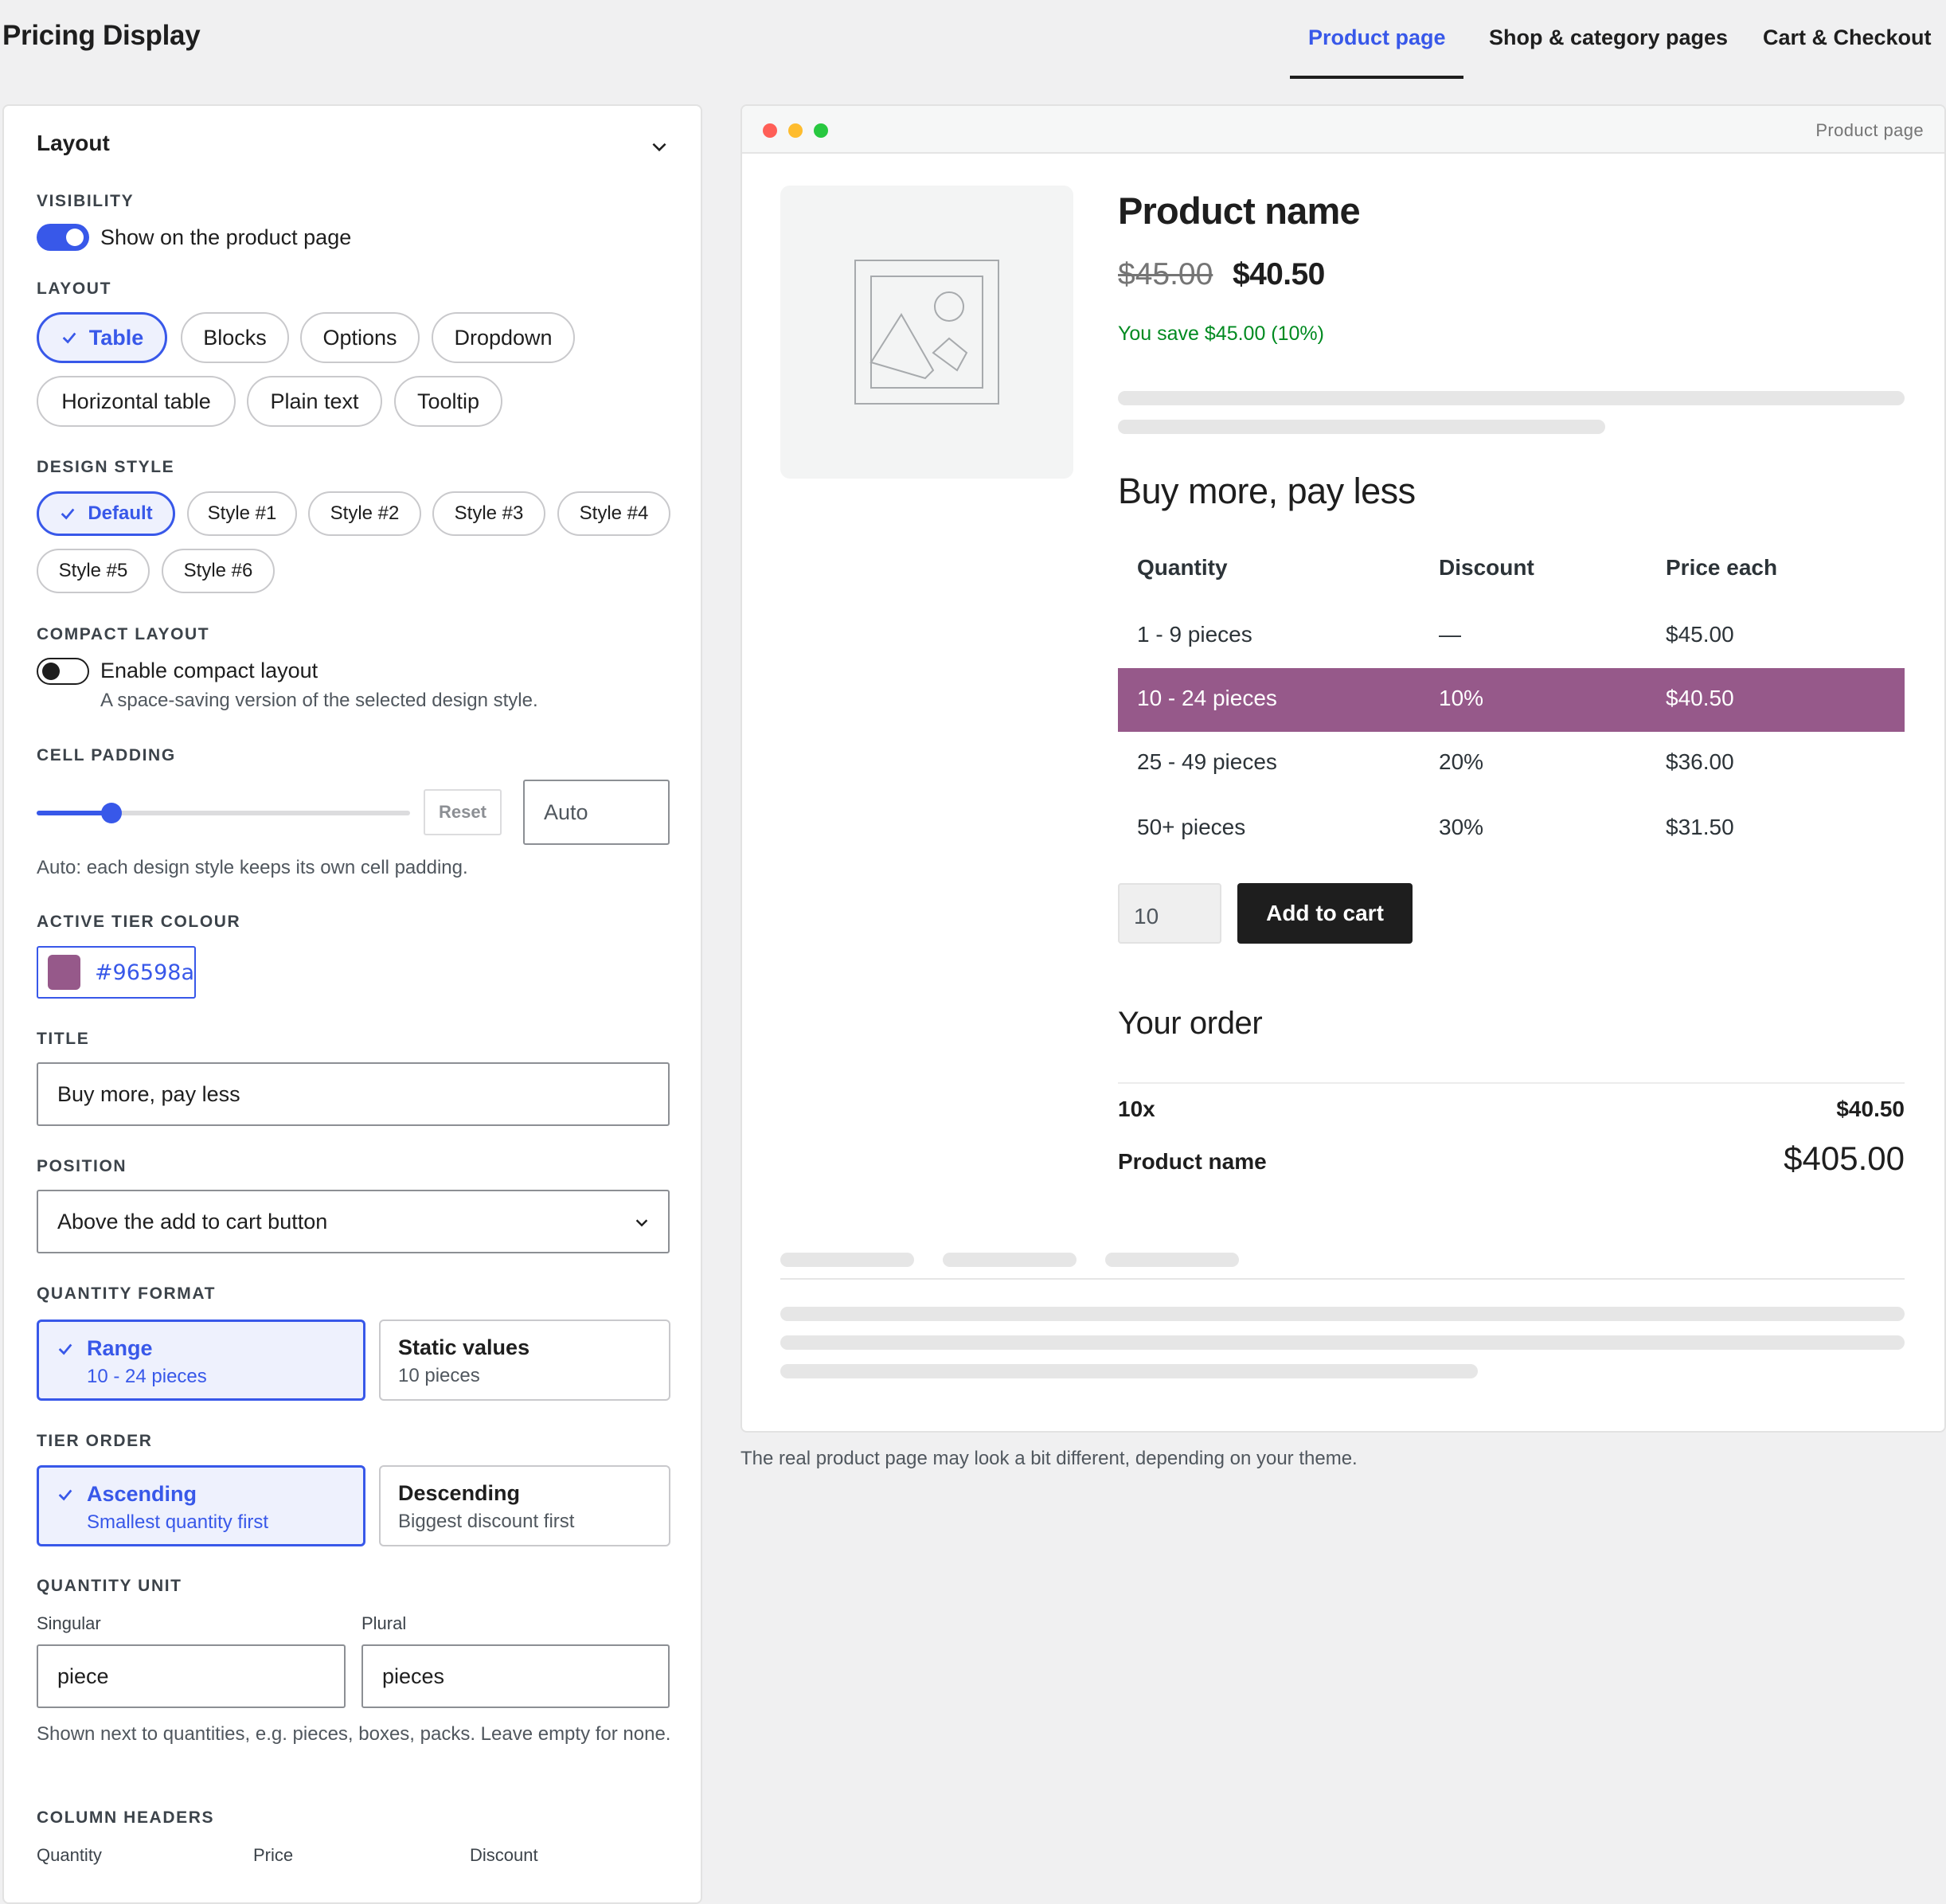 This screenshot has width=1946, height=1904. Describe the element at coordinates (1869, 130) in the screenshot. I see `preview-window-label: Product page` at that location.